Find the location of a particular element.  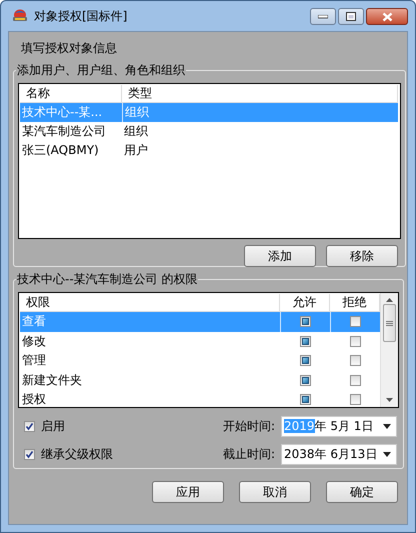

section-heading: 填写授权对象信息 is located at coordinates (69, 48).